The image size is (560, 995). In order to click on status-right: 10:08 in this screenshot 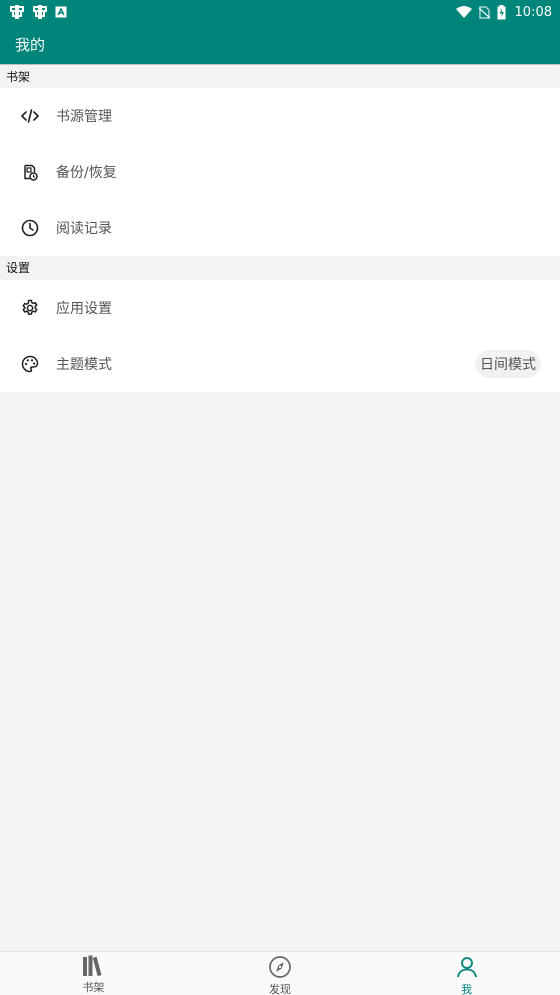, I will do `click(503, 12)`.